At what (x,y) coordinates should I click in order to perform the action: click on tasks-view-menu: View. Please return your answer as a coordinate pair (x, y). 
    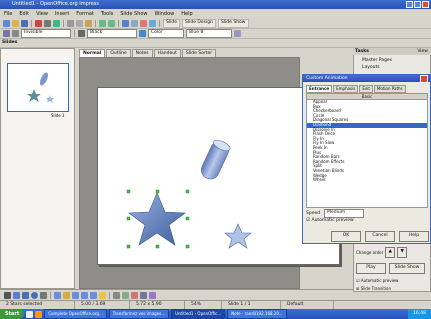
    Looking at the image, I should click on (422, 51).